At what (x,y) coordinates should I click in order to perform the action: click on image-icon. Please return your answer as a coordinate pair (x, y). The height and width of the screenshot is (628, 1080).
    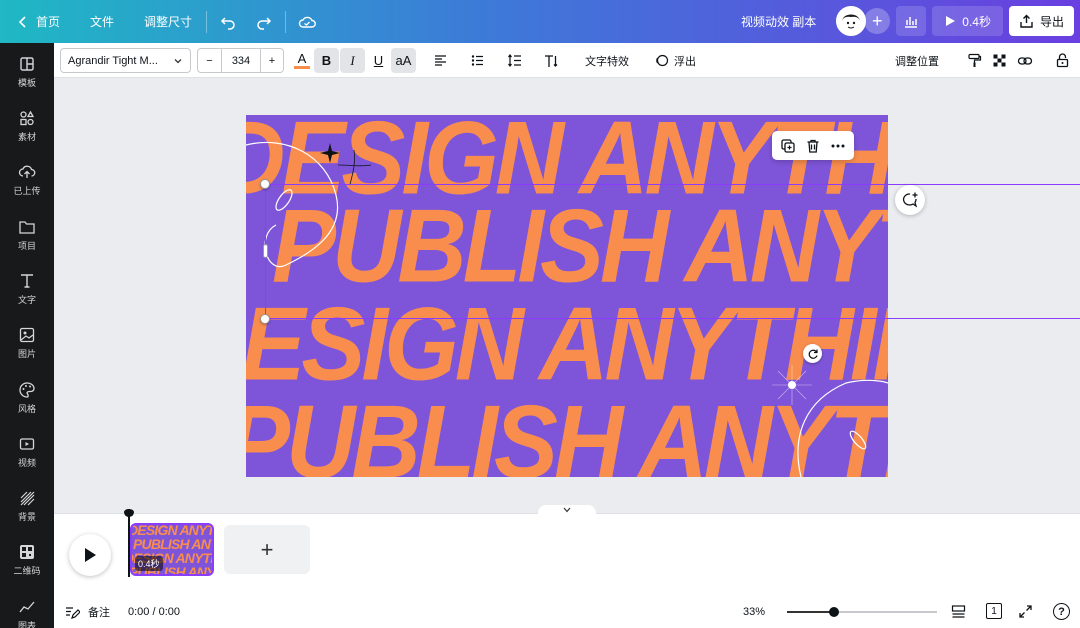
    Looking at the image, I should click on (27, 335).